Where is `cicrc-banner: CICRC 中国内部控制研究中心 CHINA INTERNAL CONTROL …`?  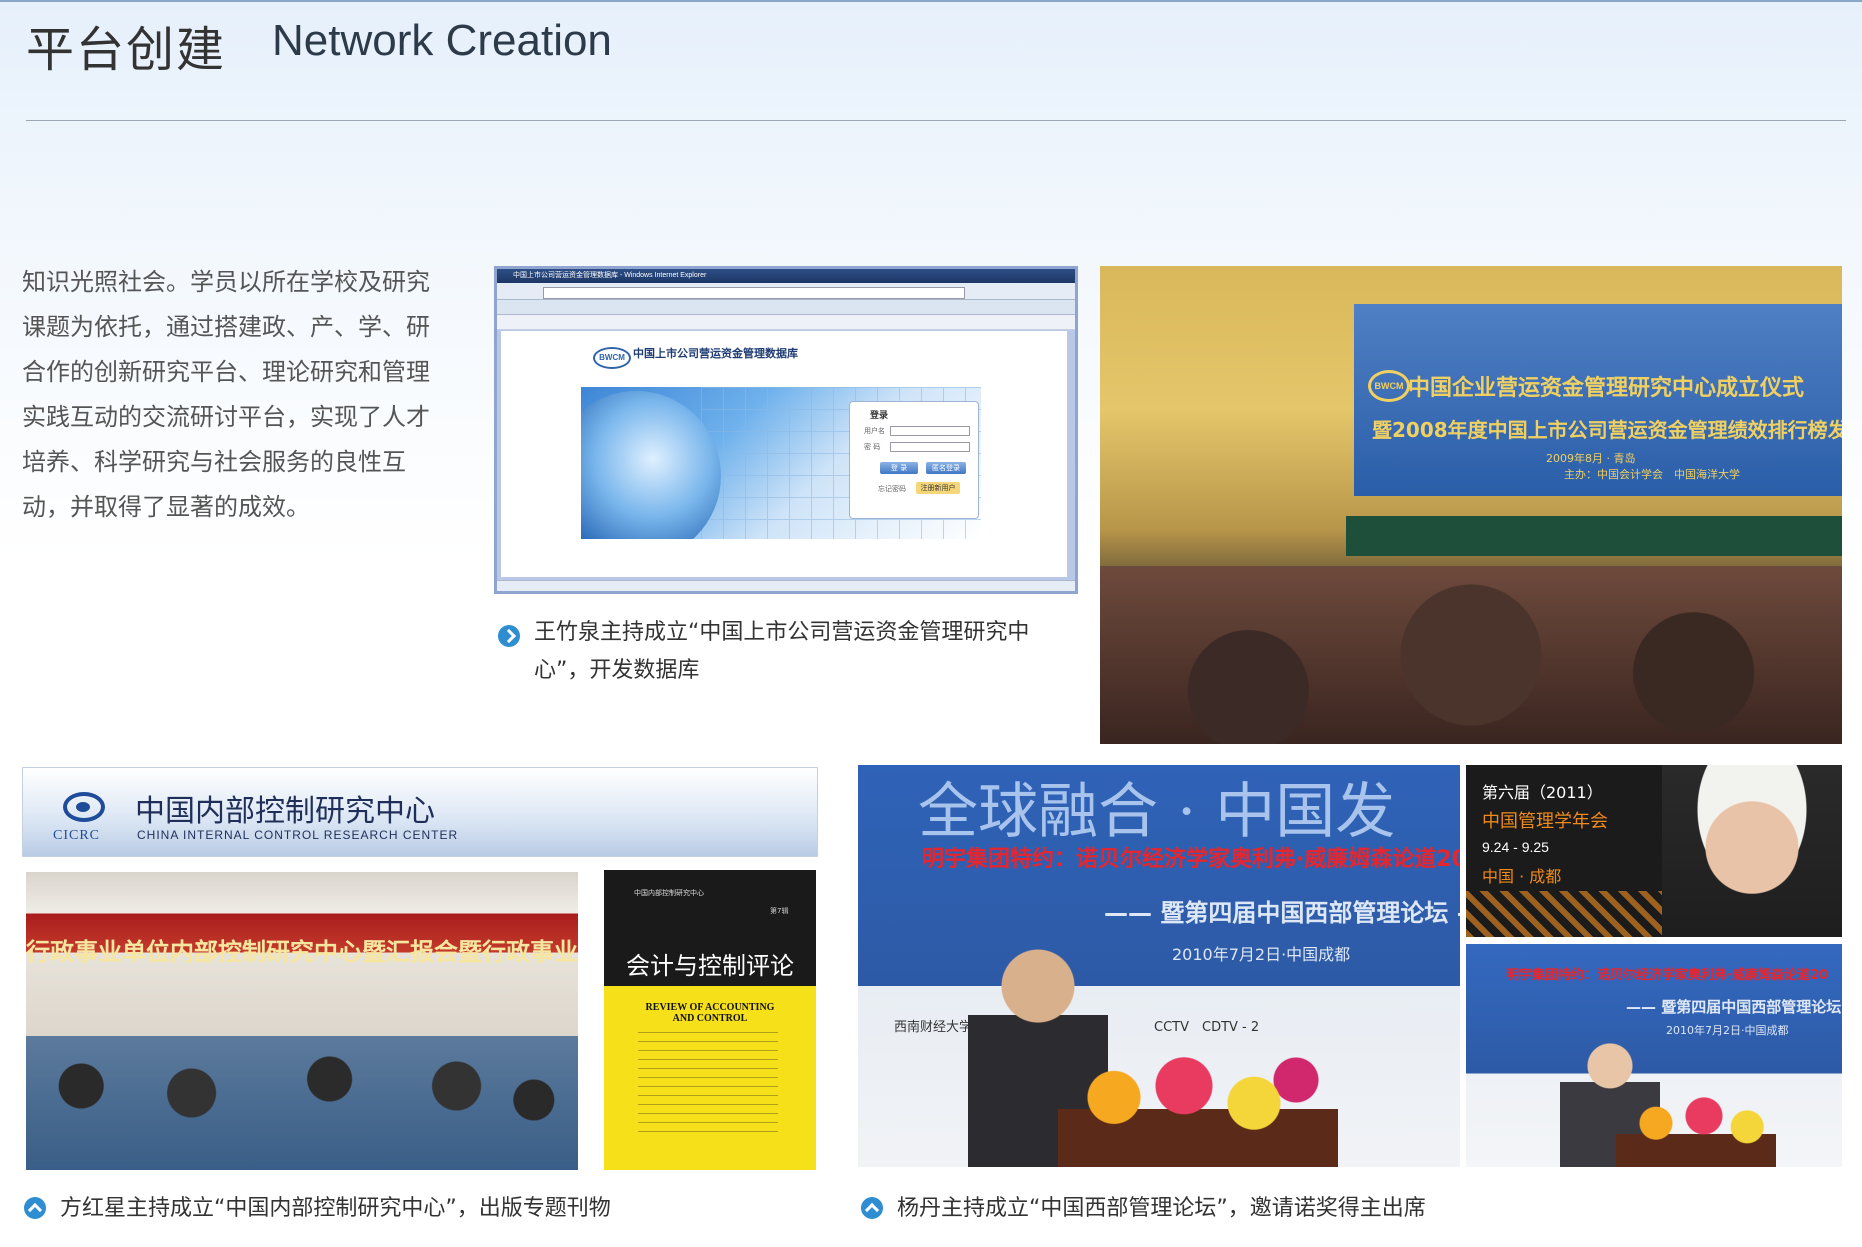 cicrc-banner: CICRC 中国内部控制研究中心 CHINA INTERNAL CONTROL … is located at coordinates (420, 812).